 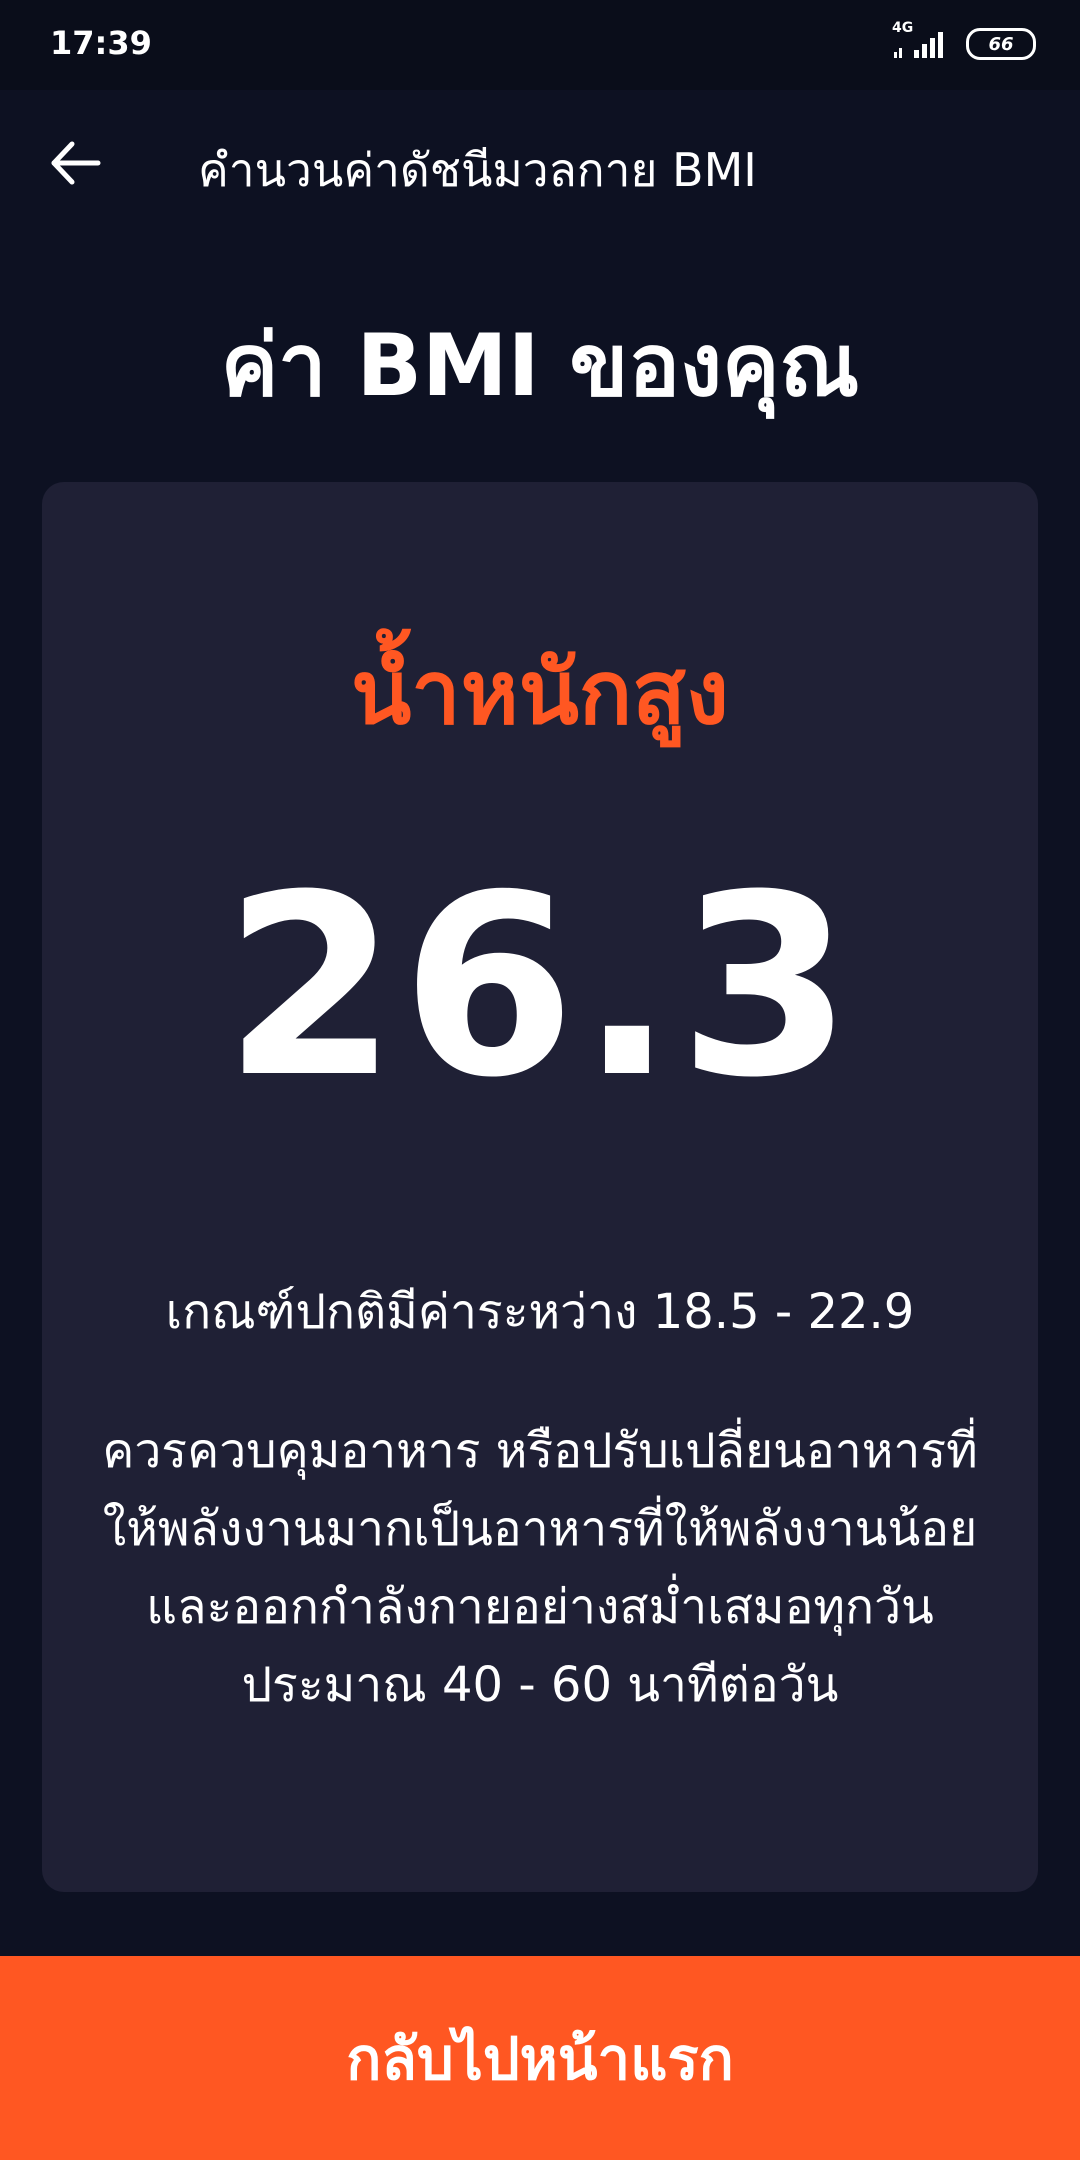 What do you see at coordinates (540, 45) in the screenshot?
I see `status-bar: 17:39 4G 66` at bounding box center [540, 45].